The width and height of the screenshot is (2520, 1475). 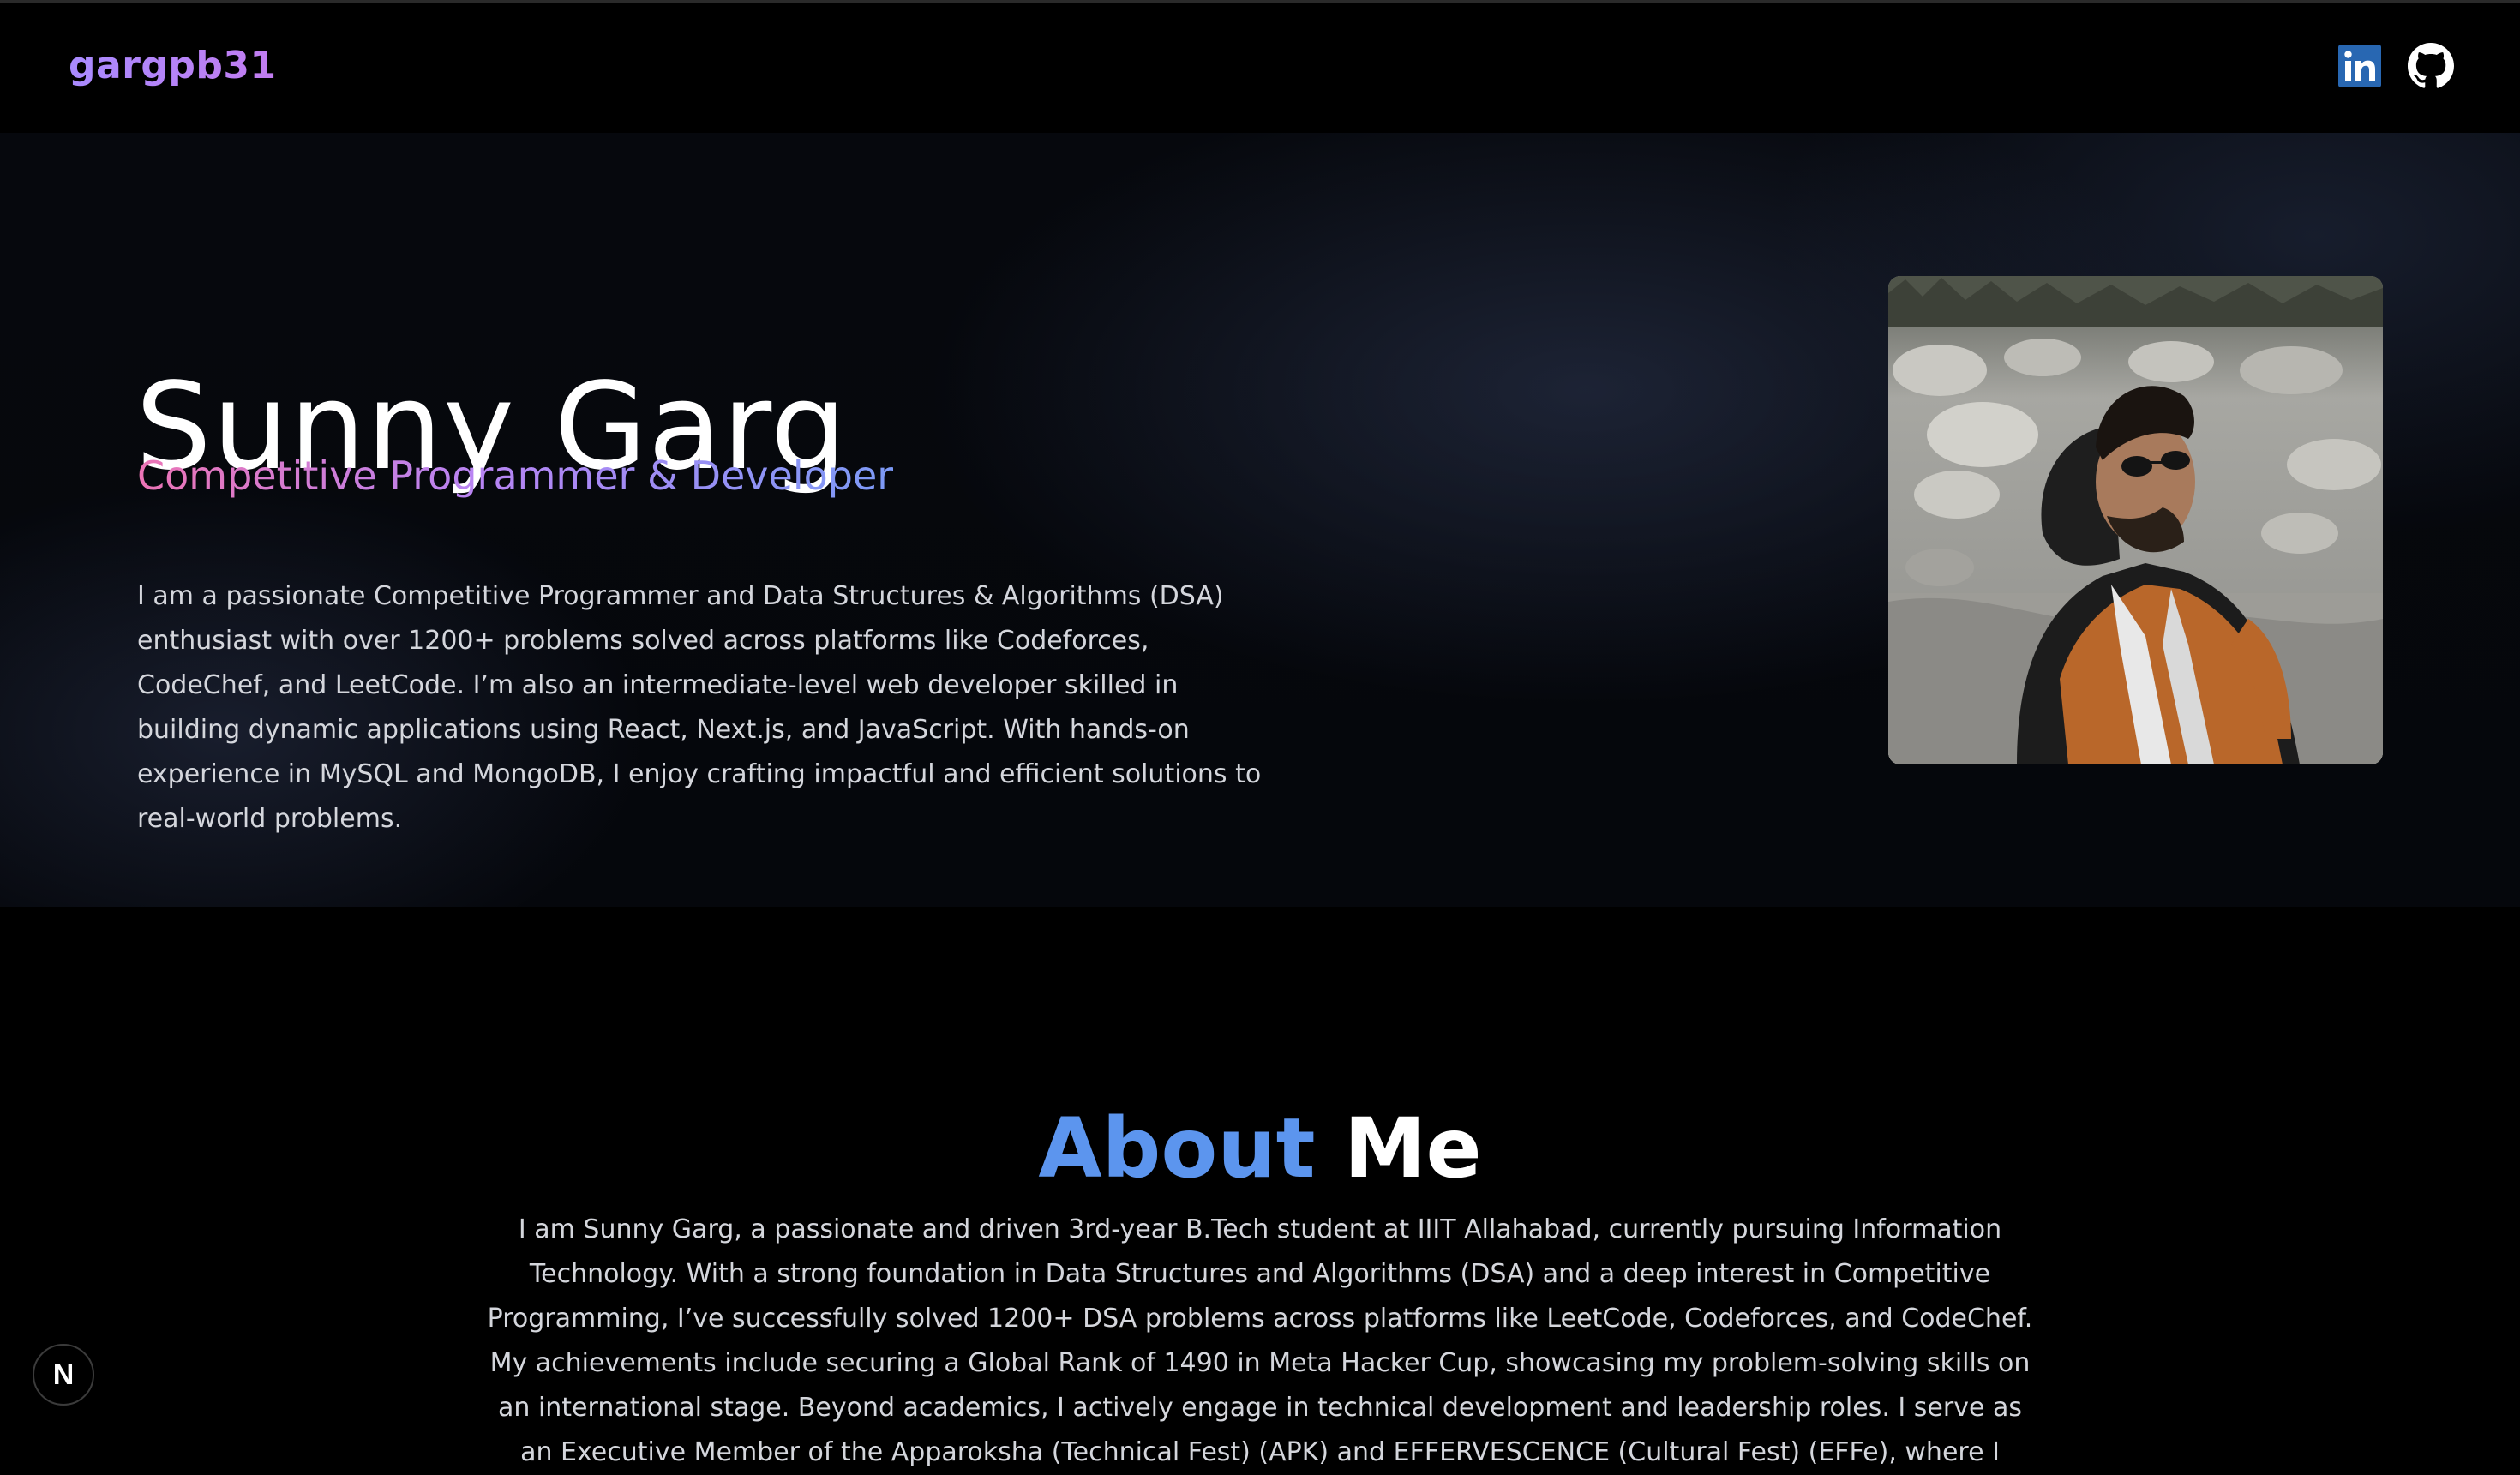 I want to click on github-link, so click(x=2431, y=66).